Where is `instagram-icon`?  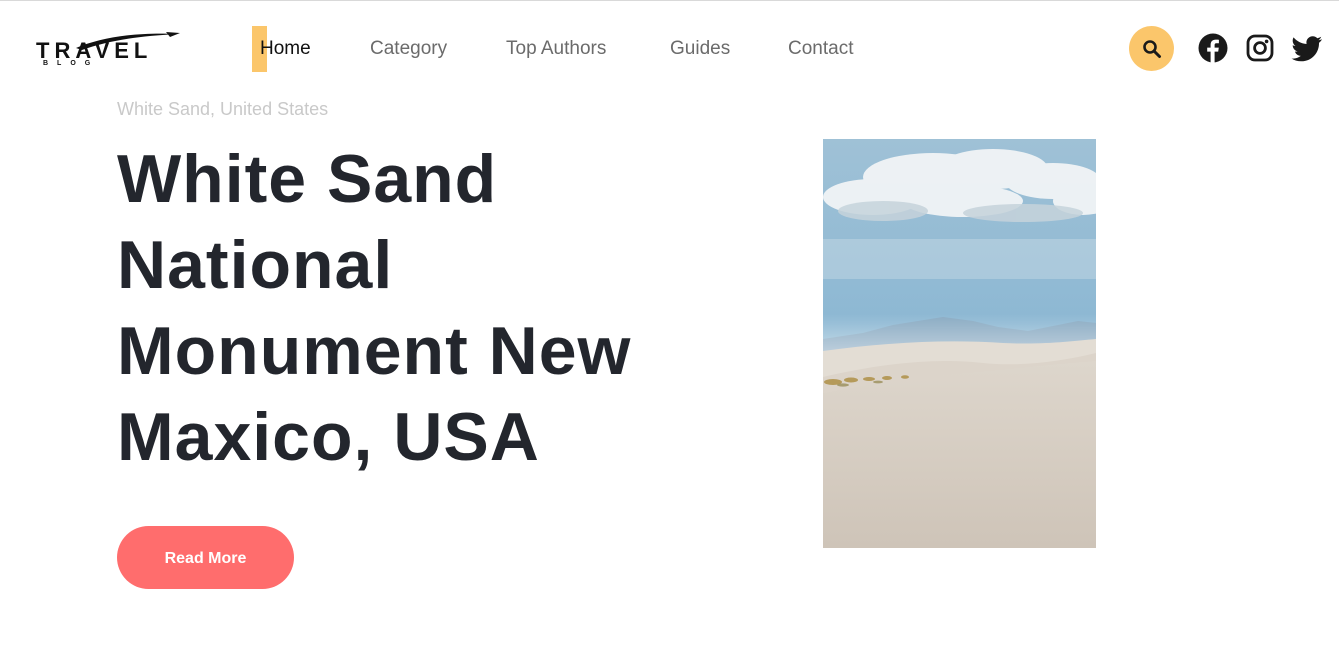 instagram-icon is located at coordinates (1260, 48).